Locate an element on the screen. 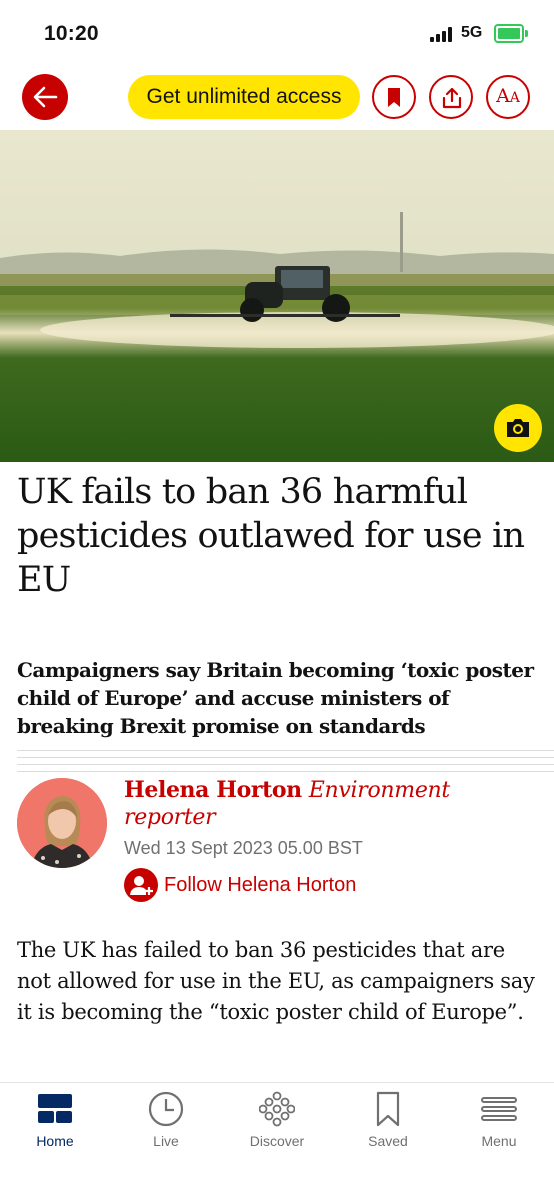 The width and height of the screenshot is (554, 1201). tab-home-label: Home is located at coordinates (55, 1141).